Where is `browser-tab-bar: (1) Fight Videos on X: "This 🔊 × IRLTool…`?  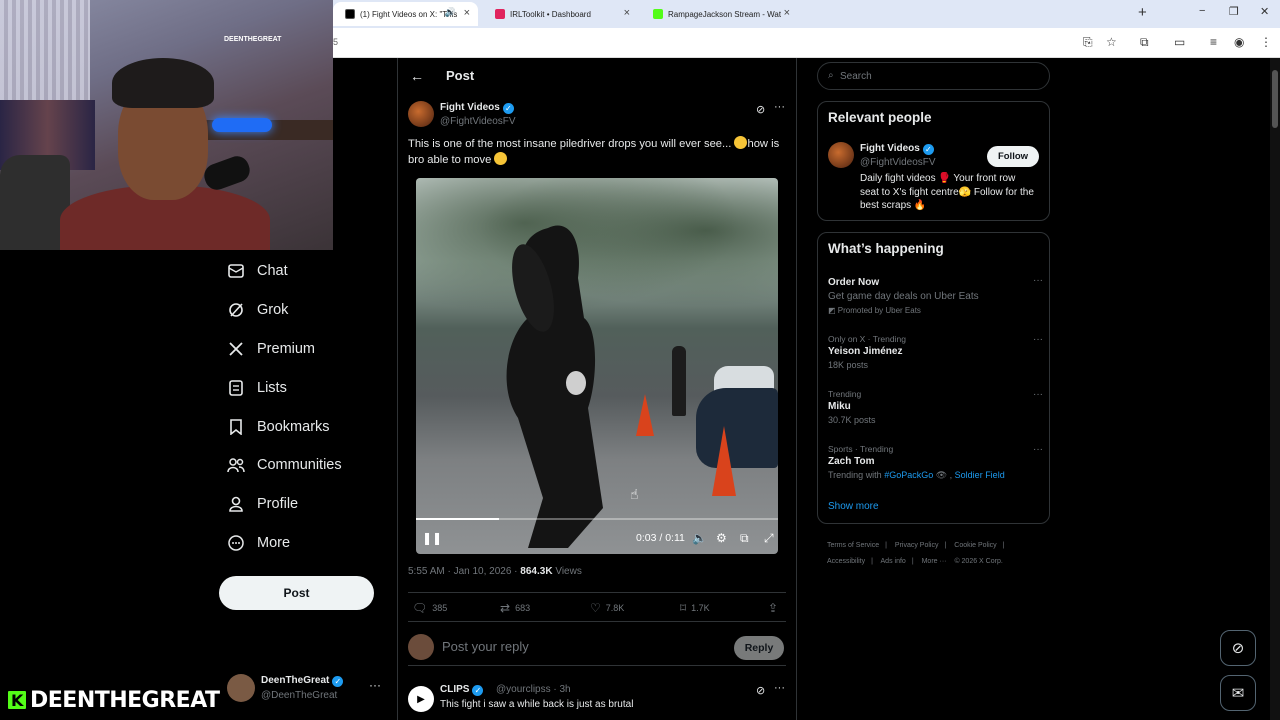 browser-tab-bar: (1) Fight Videos on X: "This 🔊 × IRLTool… is located at coordinates (806, 14).